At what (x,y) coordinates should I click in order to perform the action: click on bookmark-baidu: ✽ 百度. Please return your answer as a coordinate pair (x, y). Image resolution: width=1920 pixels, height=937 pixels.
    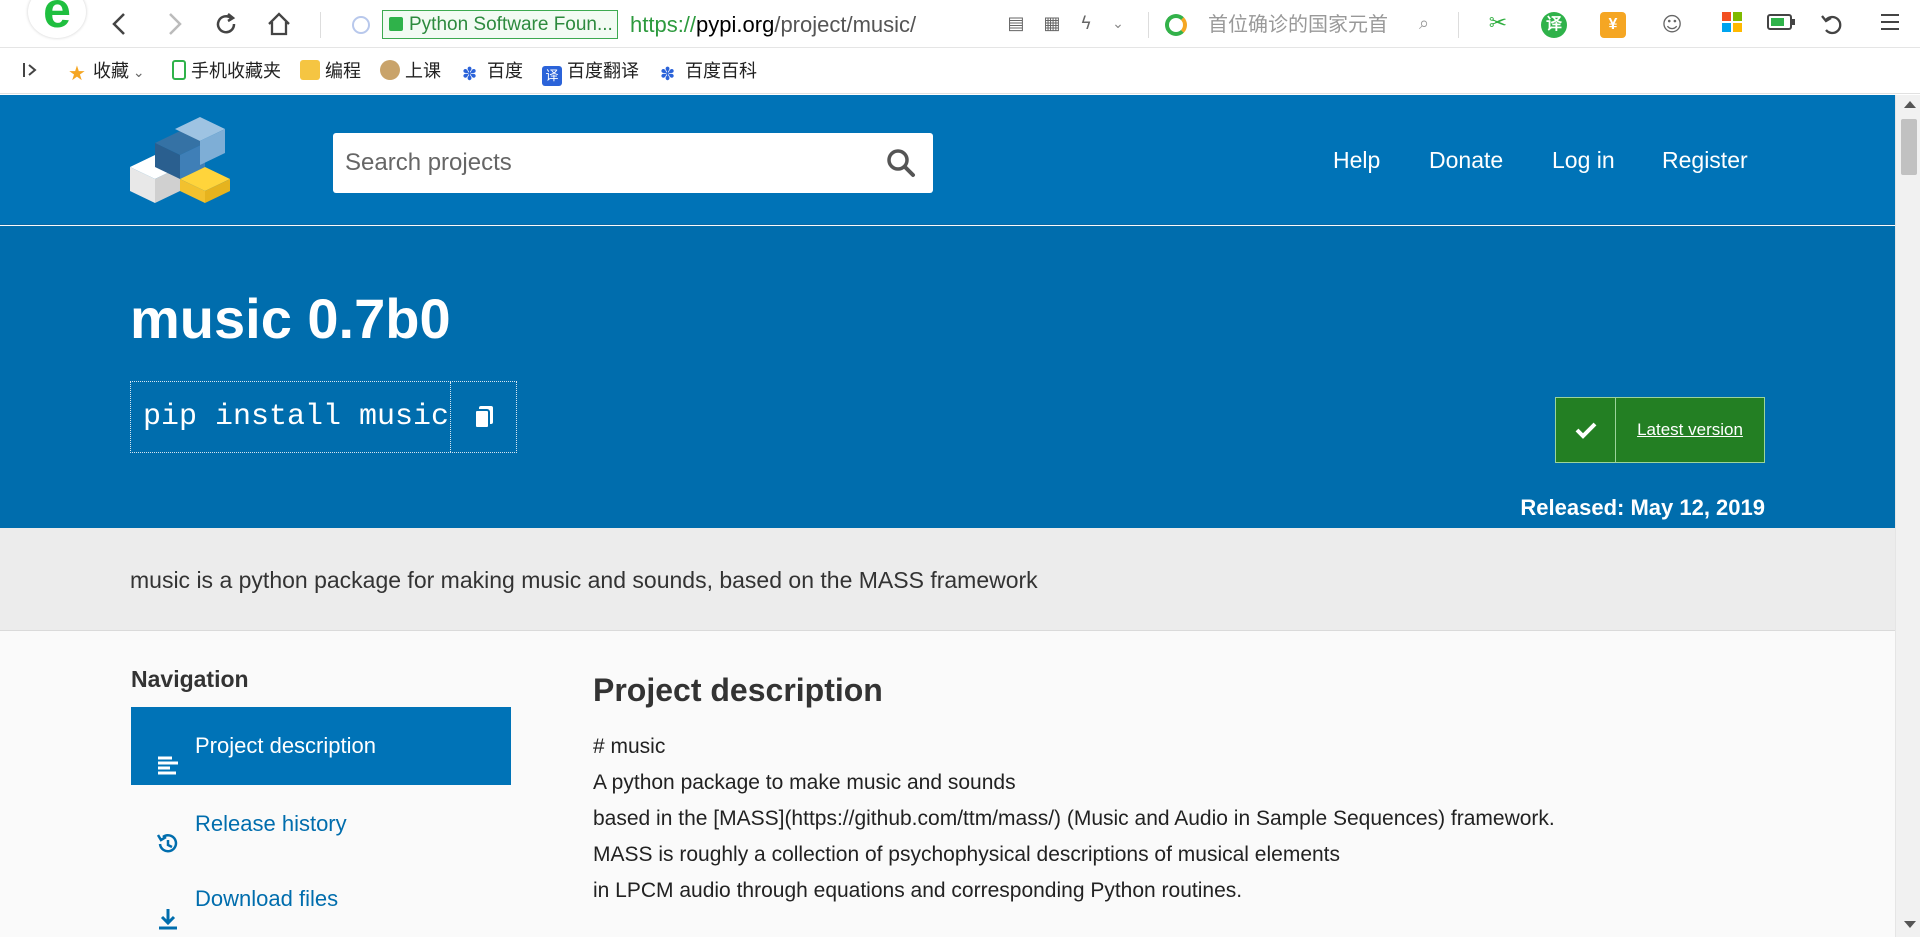
    Looking at the image, I should click on (492, 72).